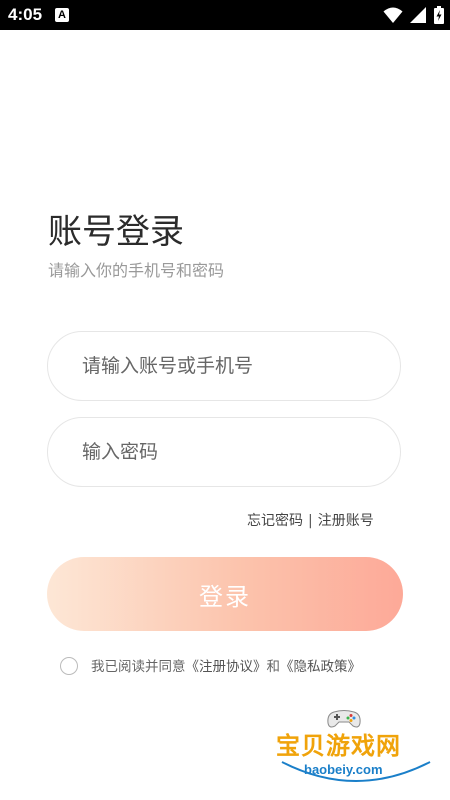 Image resolution: width=450 pixels, height=800 pixels. Describe the element at coordinates (439, 15) in the screenshot. I see `battery-charging-icon` at that location.